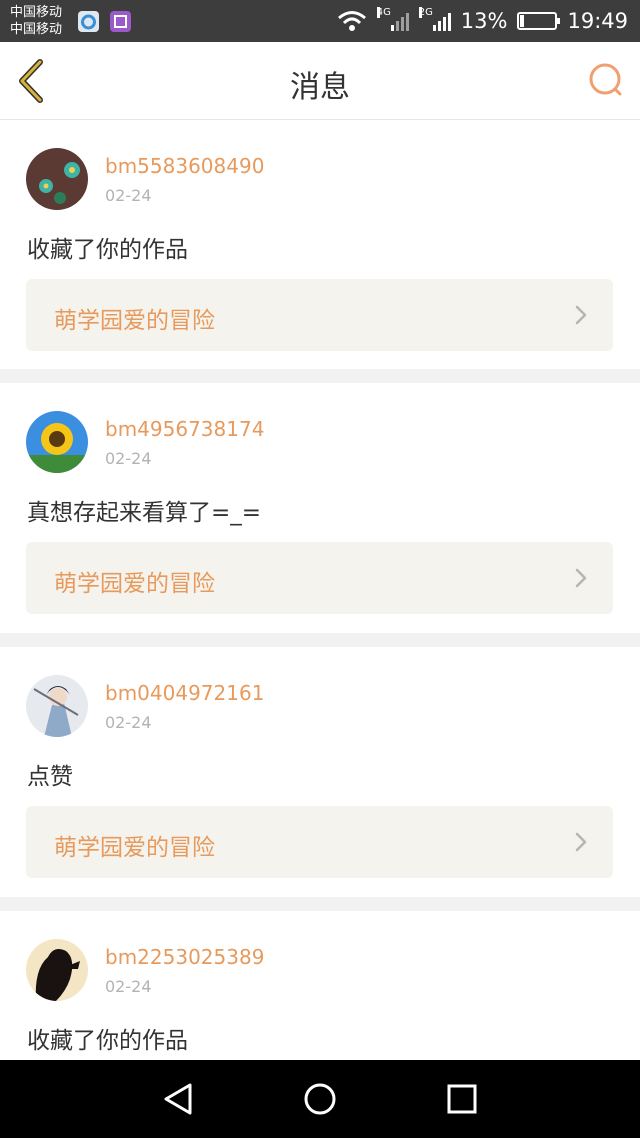 The width and height of the screenshot is (640, 1138). Describe the element at coordinates (320, 985) in the screenshot. I see `message-card: bm2253025389 02-24 收藏了你的作品` at that location.